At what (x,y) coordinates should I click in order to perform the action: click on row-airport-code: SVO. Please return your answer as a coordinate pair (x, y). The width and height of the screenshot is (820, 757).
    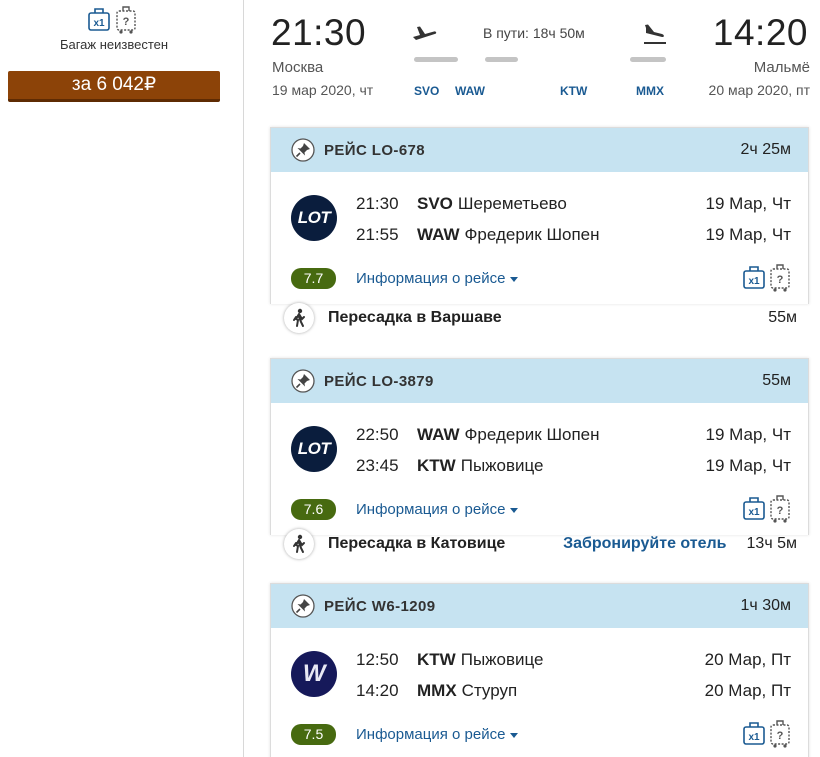
    Looking at the image, I should click on (435, 203).